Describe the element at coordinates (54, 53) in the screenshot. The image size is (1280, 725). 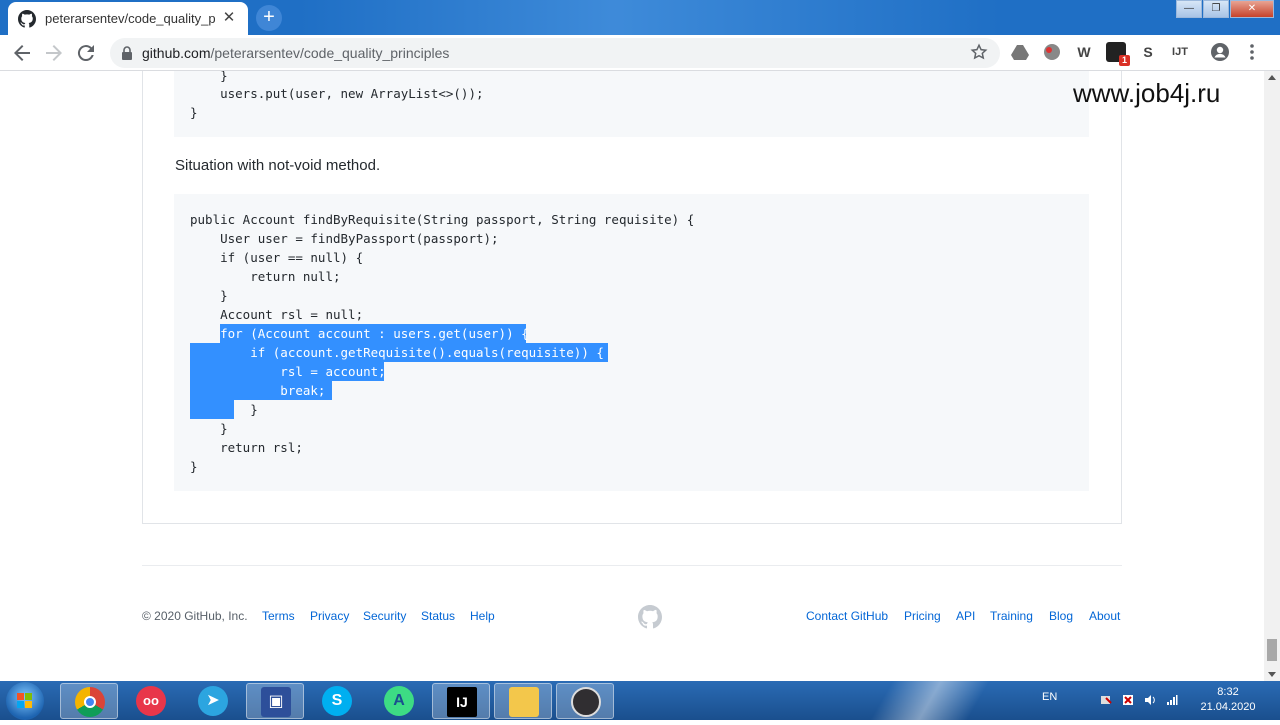
I see `forward-arrow-icon` at that location.